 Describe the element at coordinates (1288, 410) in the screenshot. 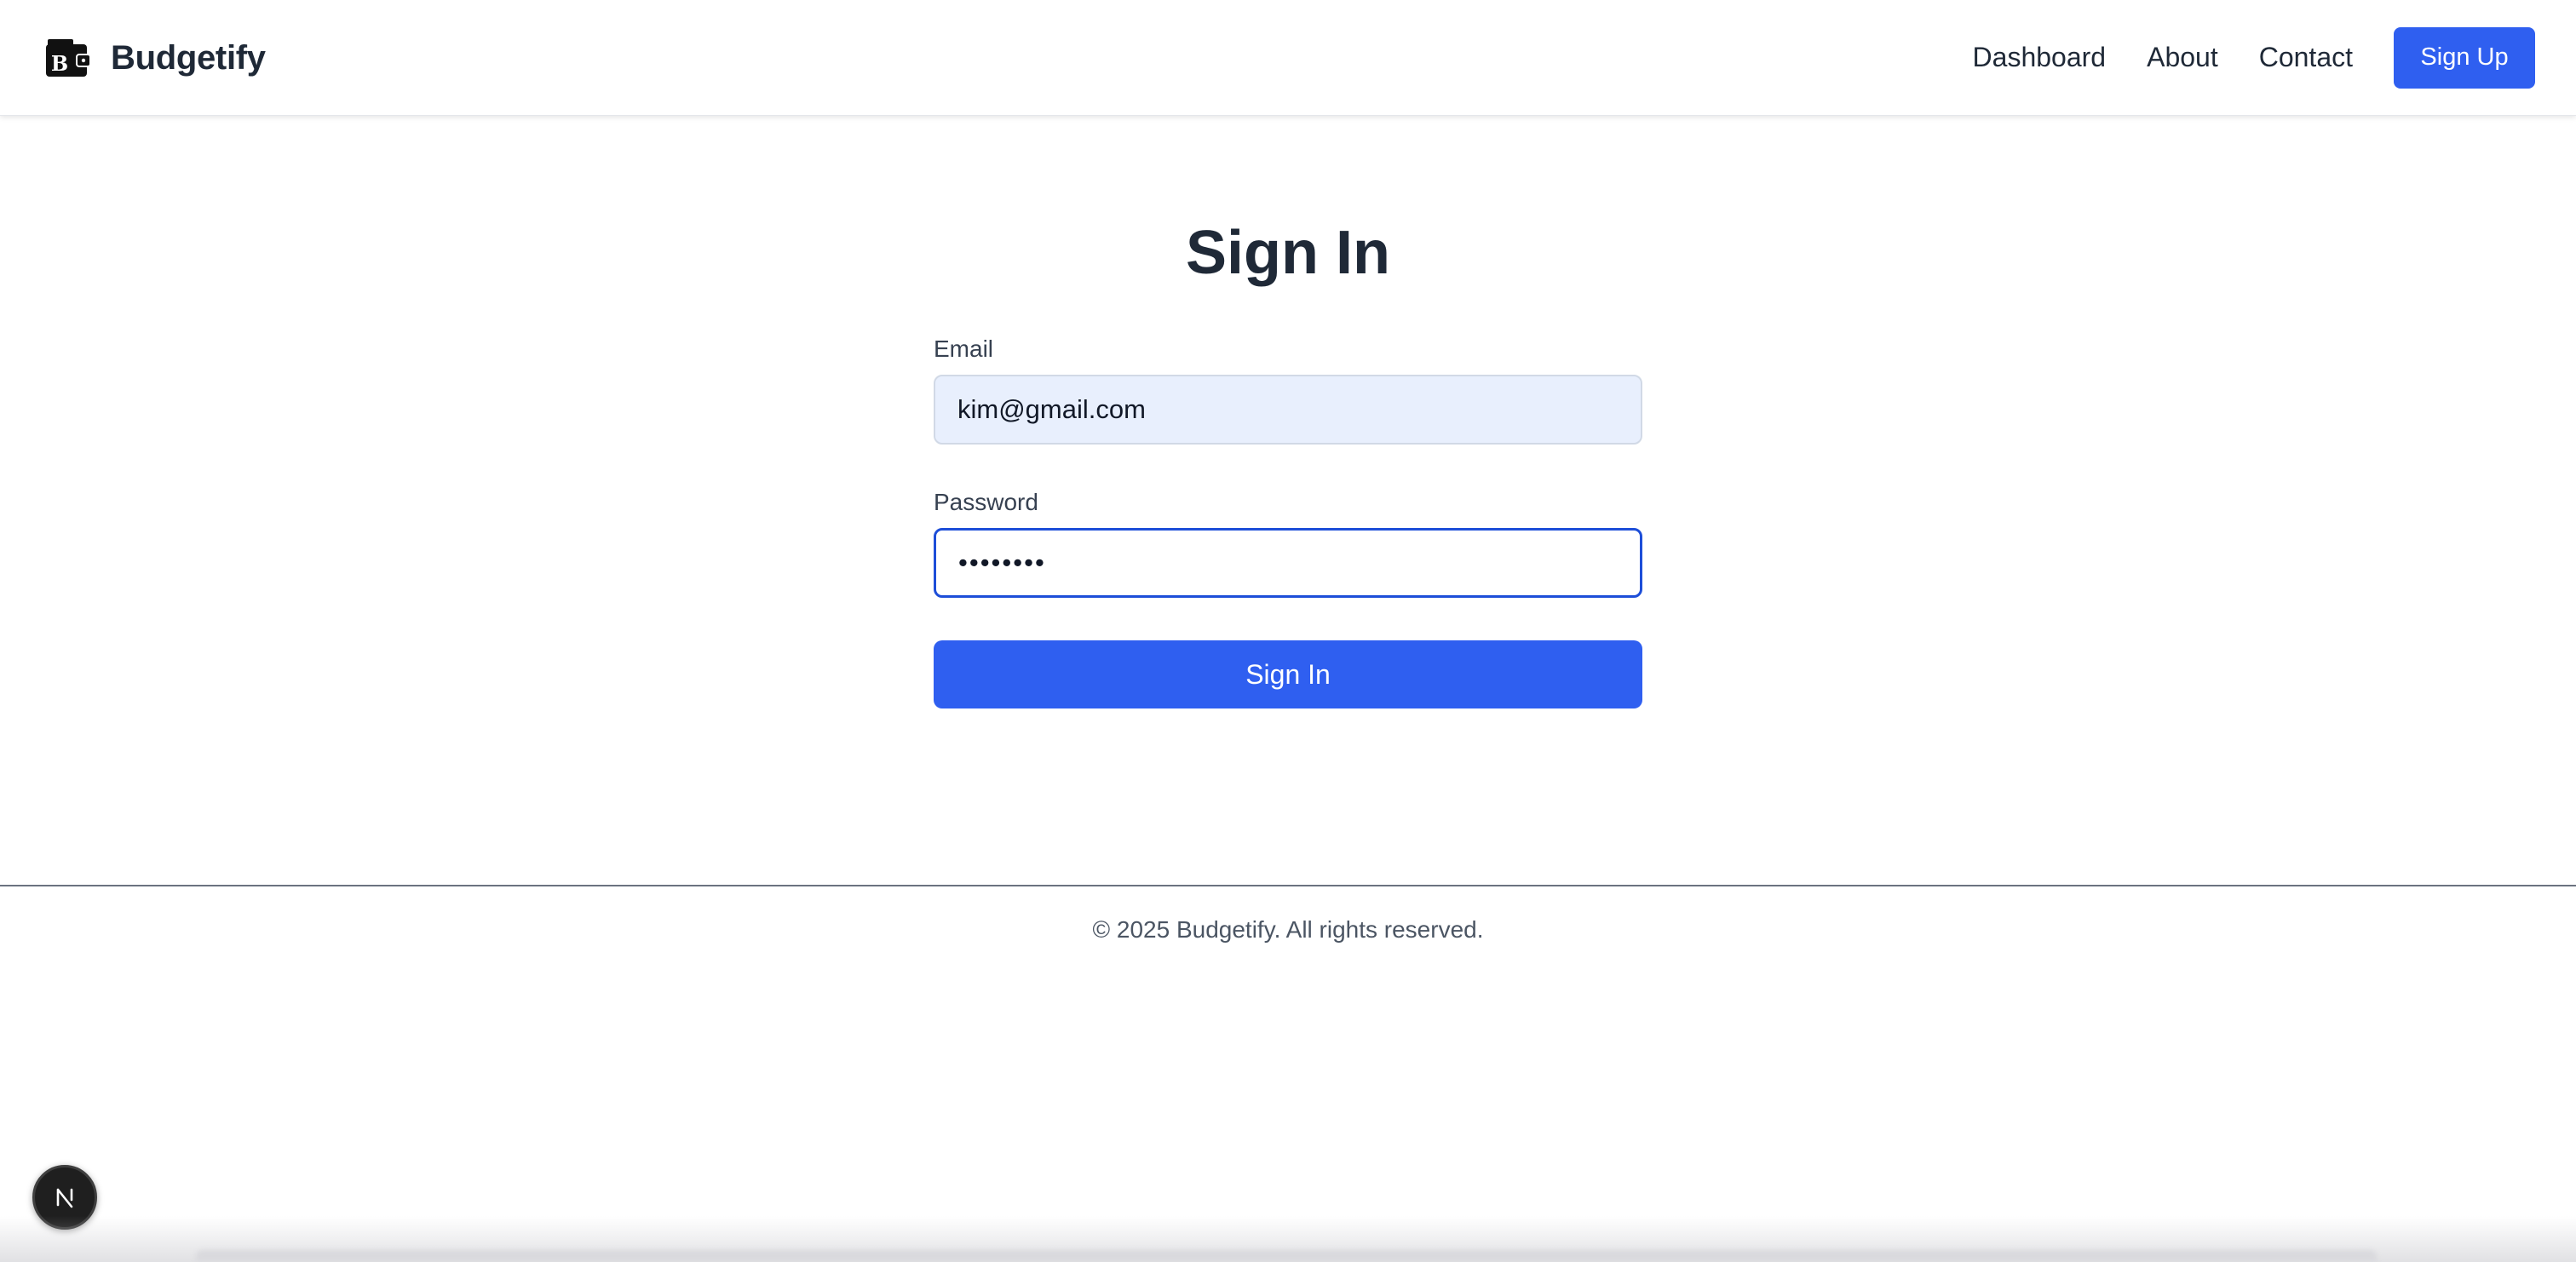

I see `email-field` at that location.